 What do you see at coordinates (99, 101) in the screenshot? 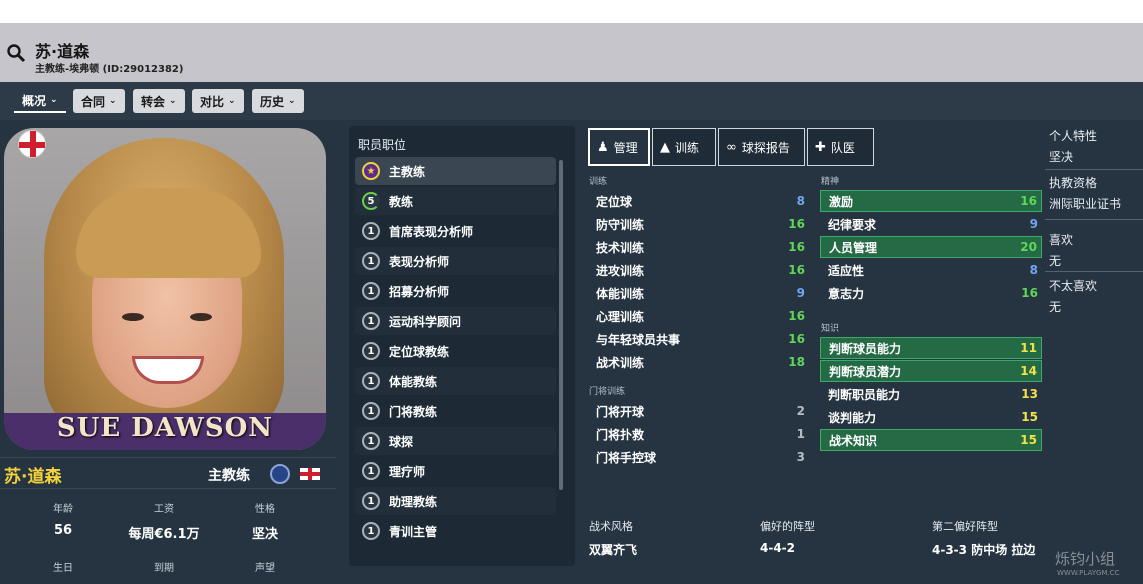
I see `tab-contract: 合同 ⌄` at bounding box center [99, 101].